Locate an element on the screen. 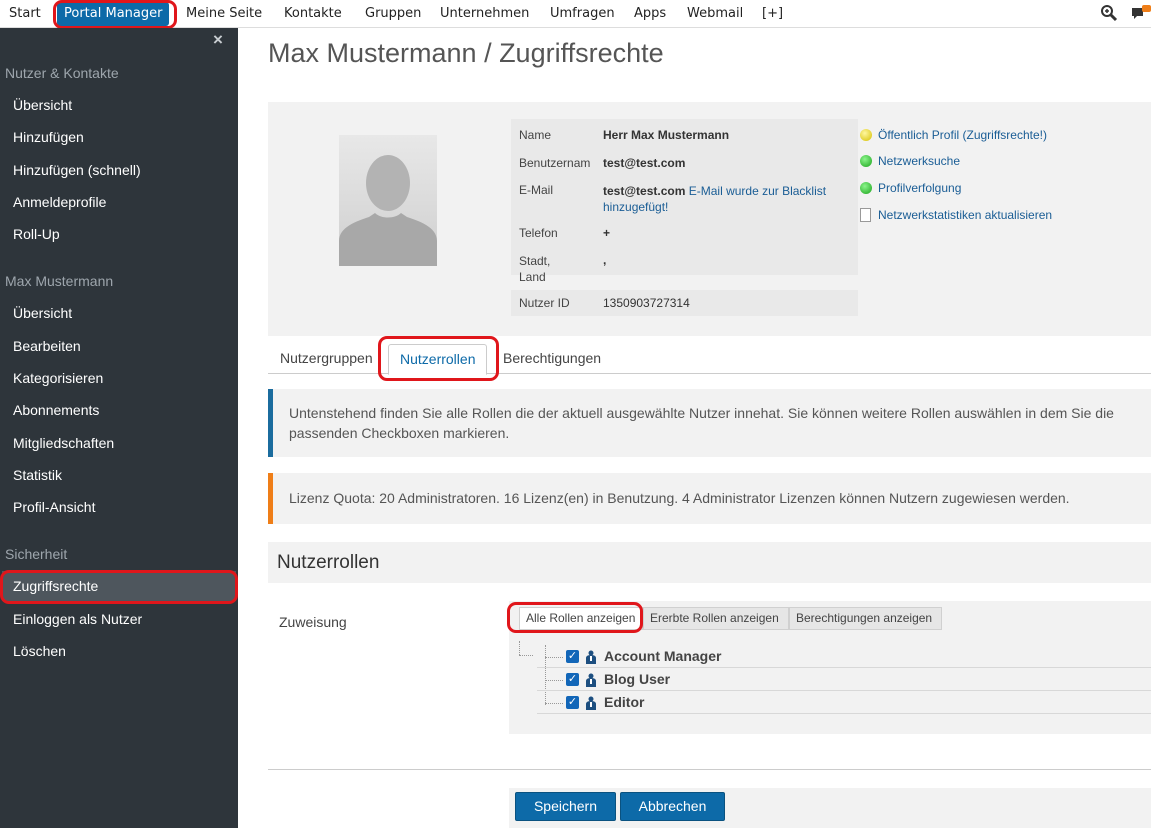 This screenshot has height=828, width=1151. nav-item-umfragen: Umfragen is located at coordinates (582, 13).